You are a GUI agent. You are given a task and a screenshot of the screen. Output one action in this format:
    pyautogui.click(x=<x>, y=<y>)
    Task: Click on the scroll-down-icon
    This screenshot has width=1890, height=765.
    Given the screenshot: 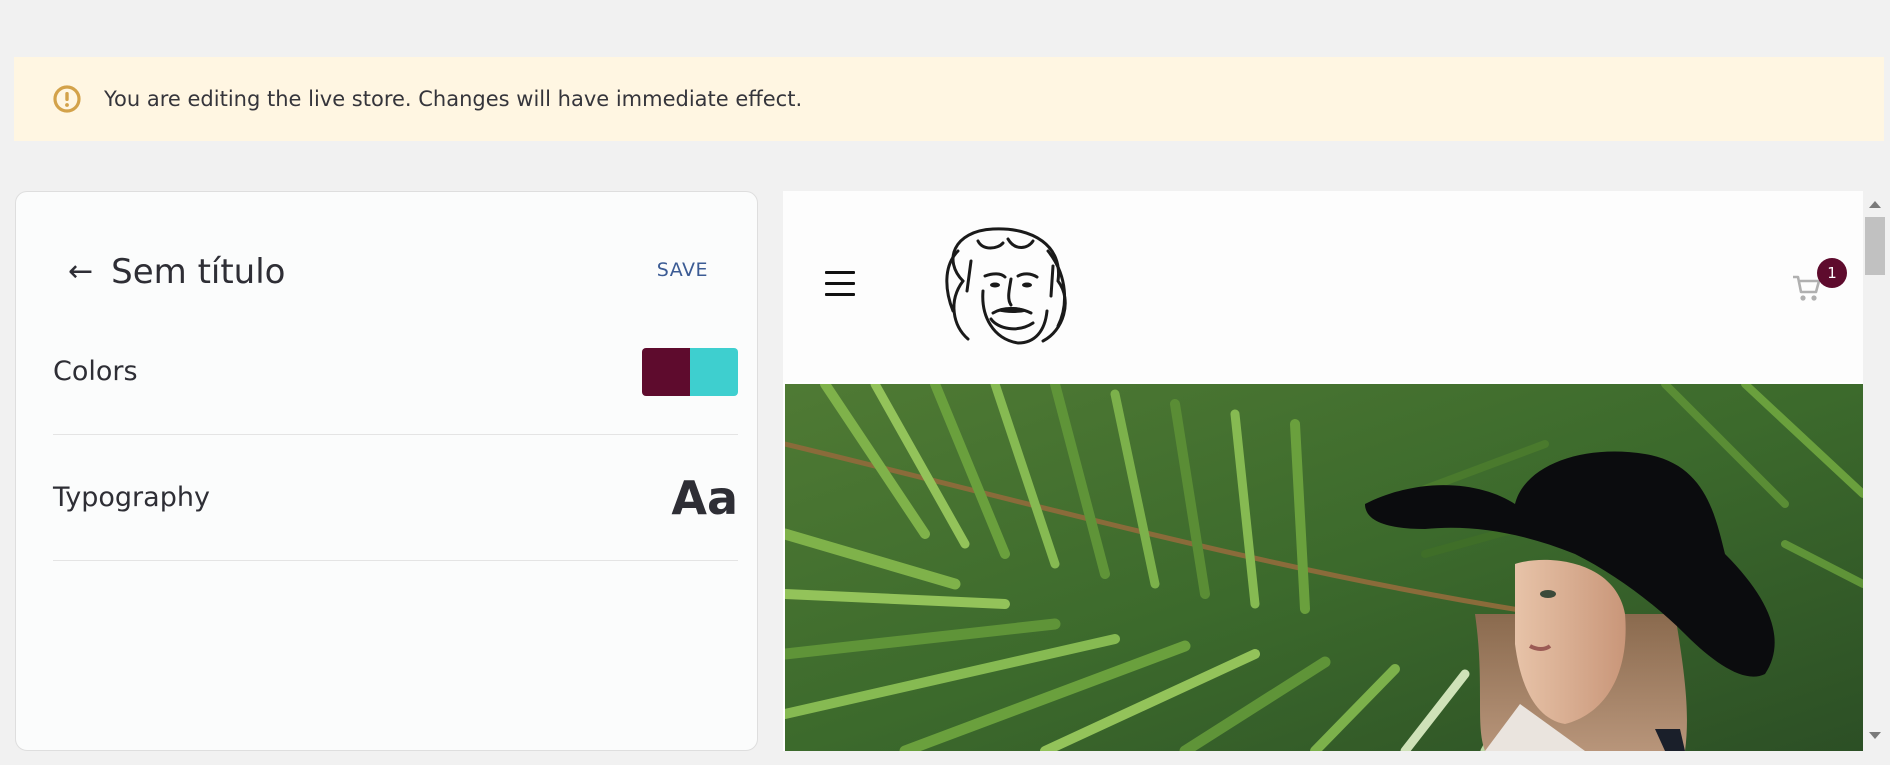 What is the action you would take?
    pyautogui.click(x=1875, y=735)
    